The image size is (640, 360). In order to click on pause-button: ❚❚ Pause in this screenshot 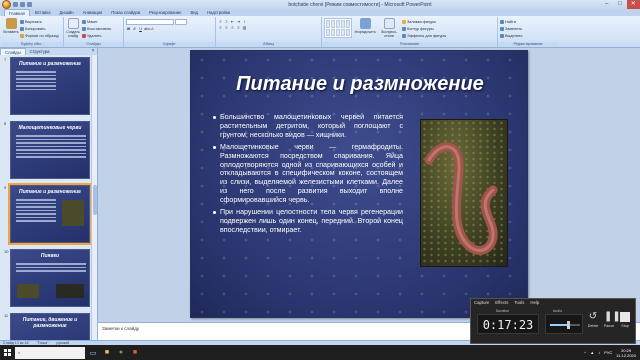, I will do `click(612, 319)`.